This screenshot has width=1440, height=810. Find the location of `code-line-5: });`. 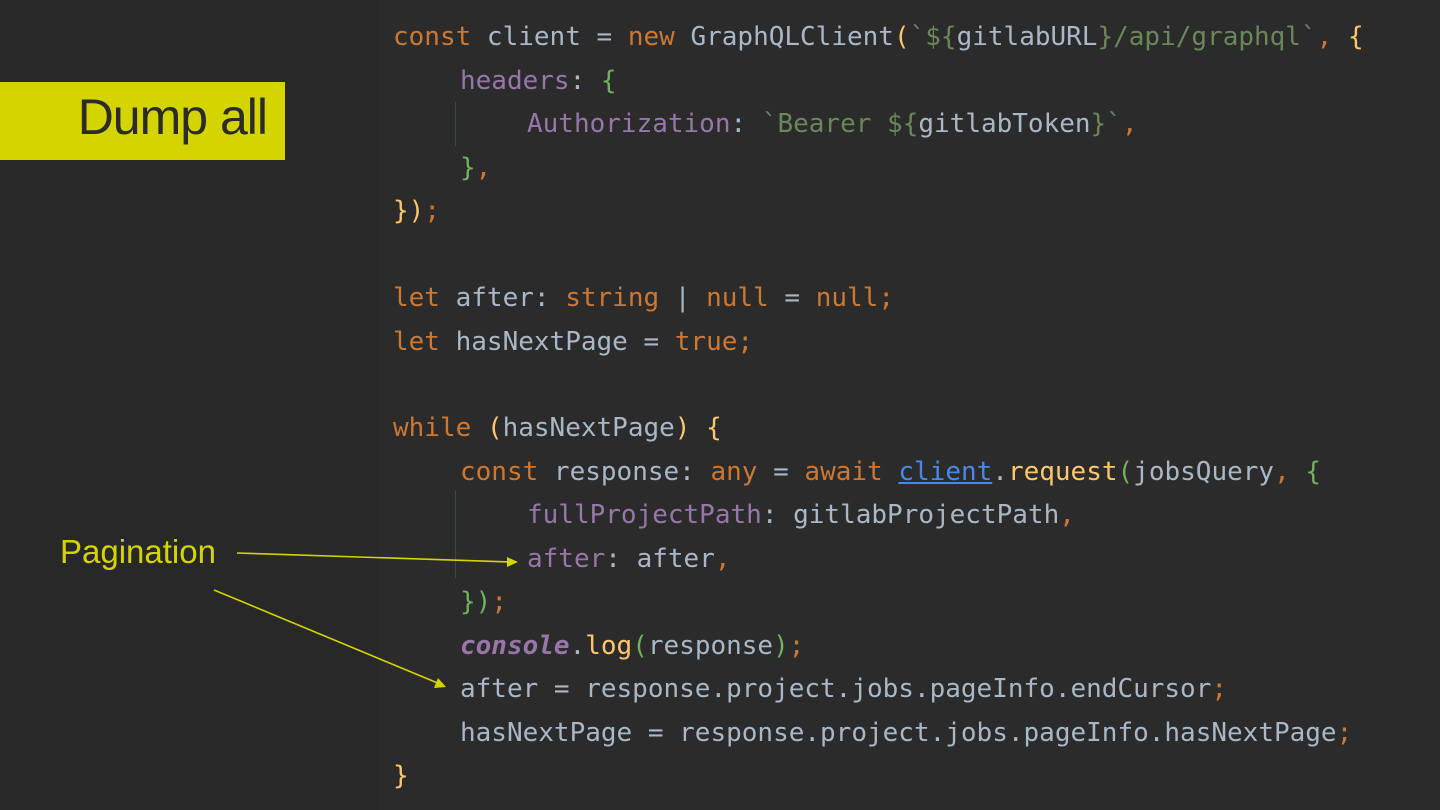

code-line-5: }); is located at coordinates (416, 211).